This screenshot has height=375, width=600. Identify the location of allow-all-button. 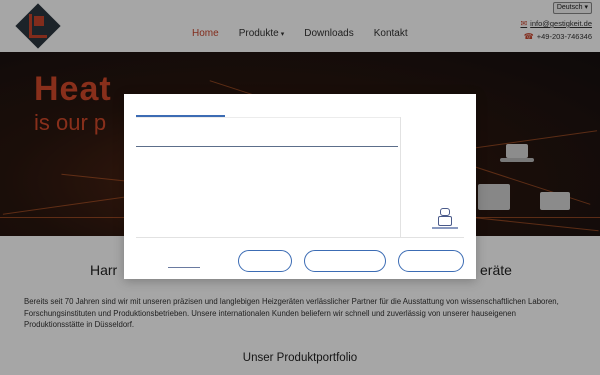
(431, 261).